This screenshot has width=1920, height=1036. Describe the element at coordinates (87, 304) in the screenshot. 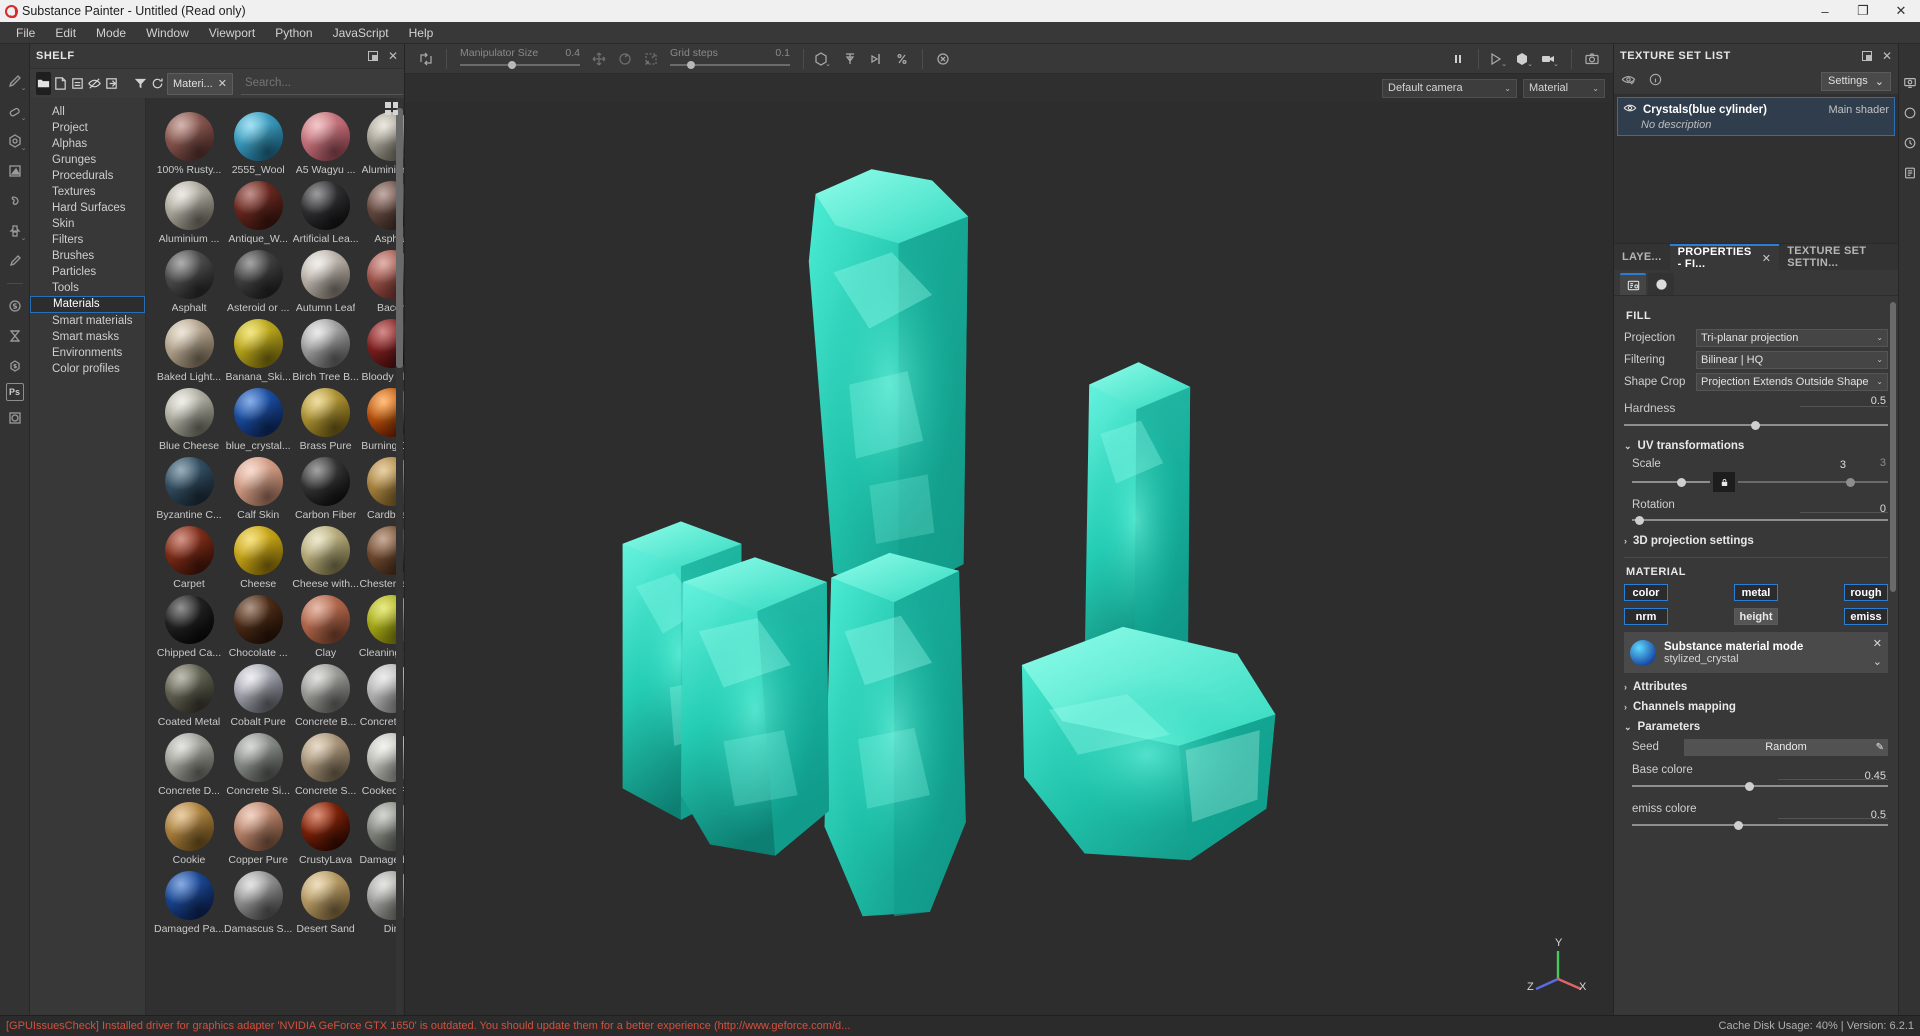

I see `shelf-category-materials: Materials` at that location.